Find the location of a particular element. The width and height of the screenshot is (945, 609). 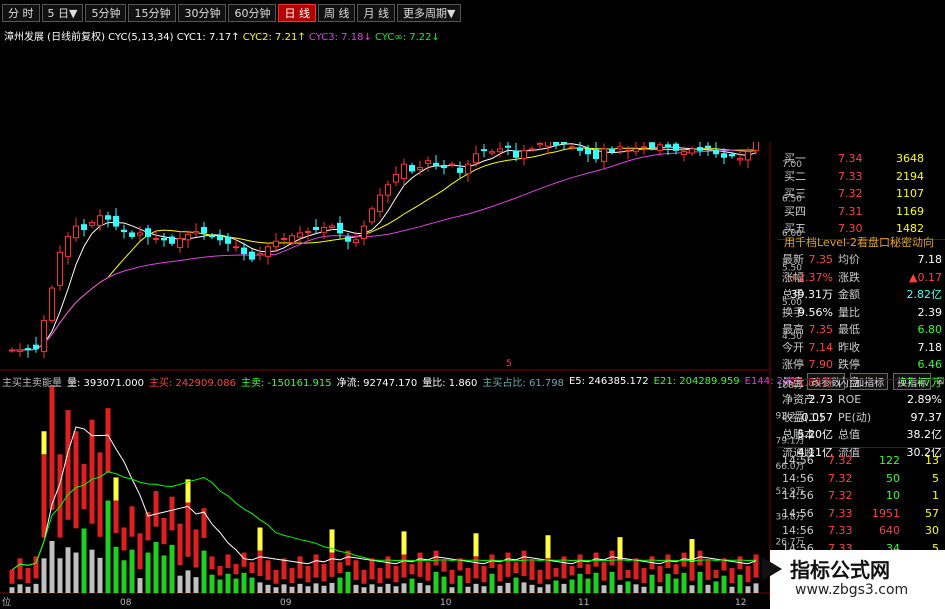

tick-count: 5 is located at coordinates (935, 478).